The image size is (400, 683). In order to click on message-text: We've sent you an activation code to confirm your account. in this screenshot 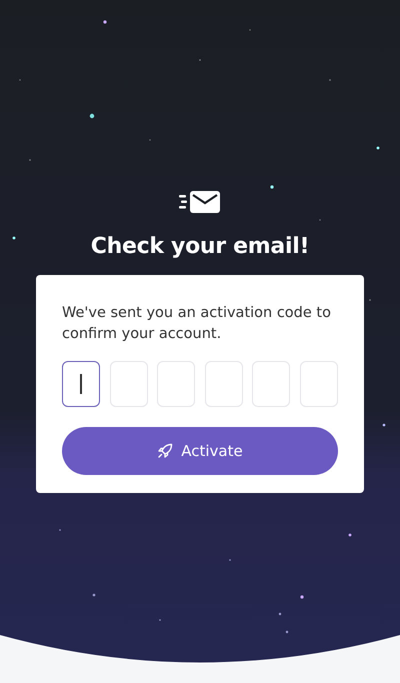, I will do `click(197, 324)`.